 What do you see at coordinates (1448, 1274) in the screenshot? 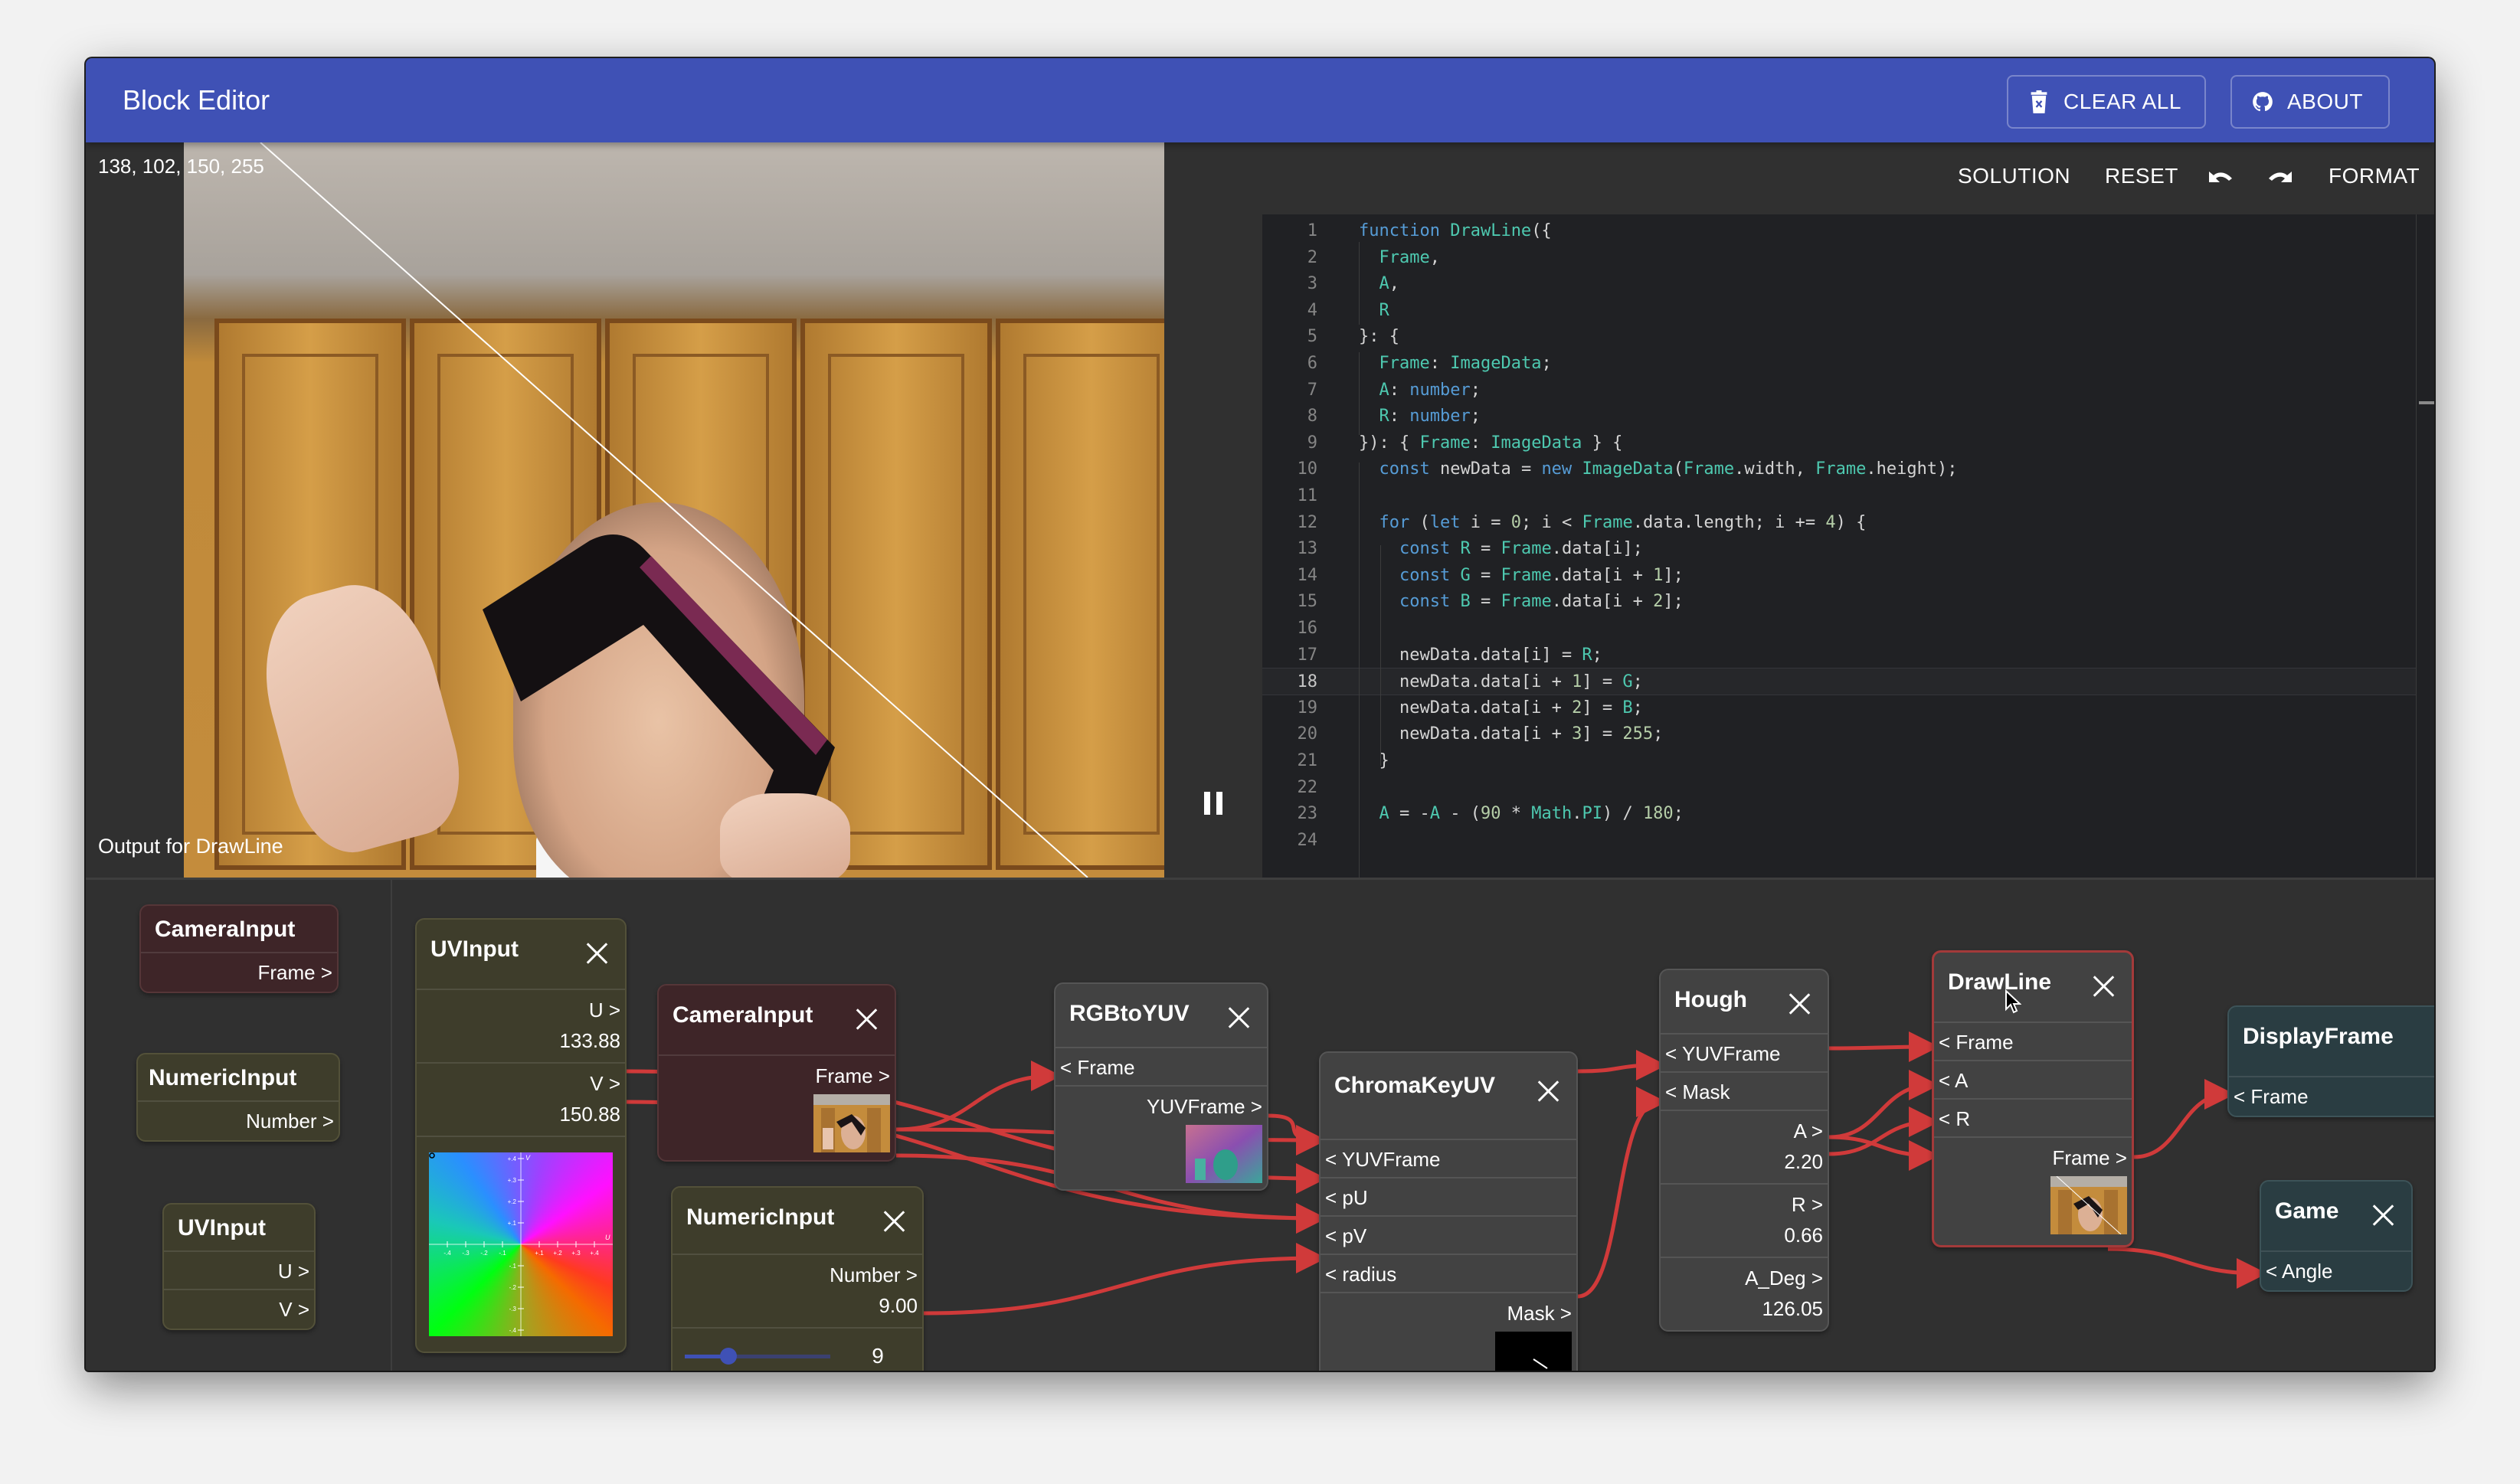
I see `port-radius-in: < radius` at bounding box center [1448, 1274].